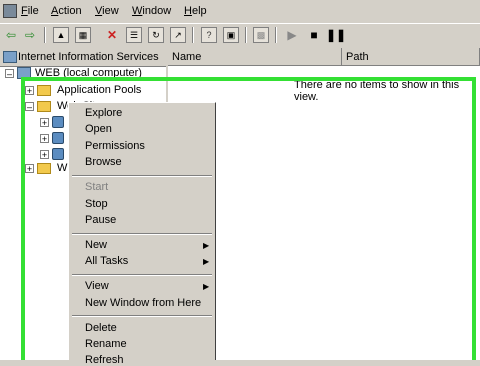 The height and width of the screenshot is (366, 480). I want to click on pause-icon: ❚❚, so click(336, 35).